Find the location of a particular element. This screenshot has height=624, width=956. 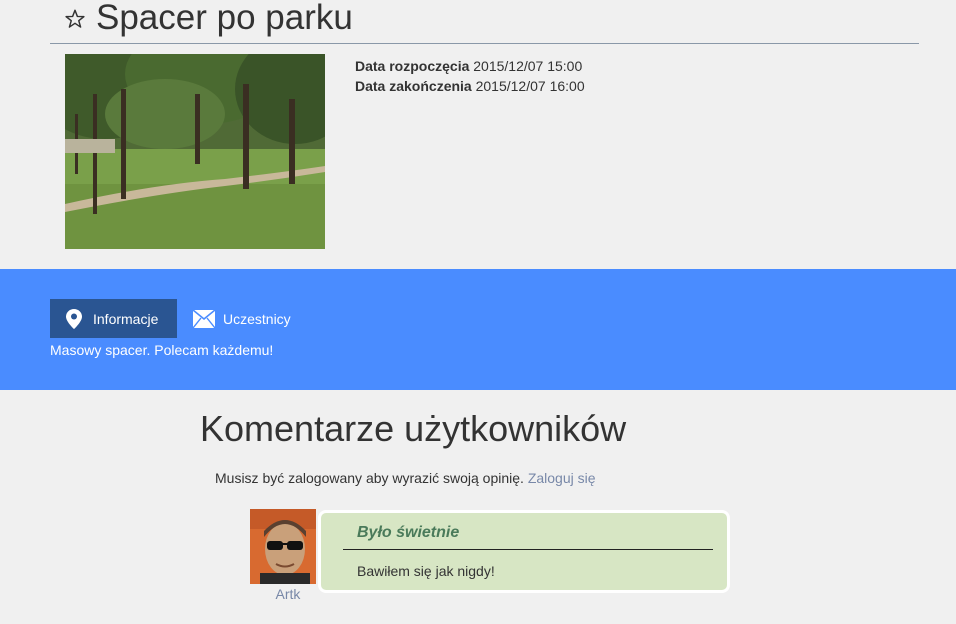

comment-card: Było świetnie Bawiłem się jak nigdy! is located at coordinates (524, 551).